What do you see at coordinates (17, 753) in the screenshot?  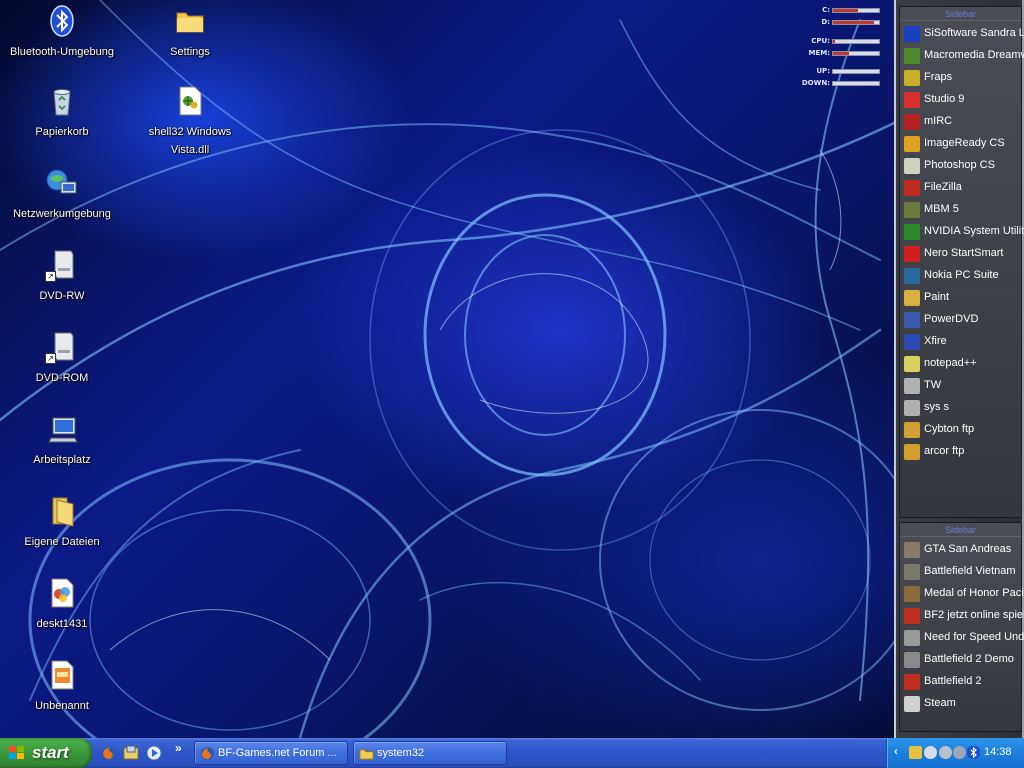 I see `windows-logo-icon` at bounding box center [17, 753].